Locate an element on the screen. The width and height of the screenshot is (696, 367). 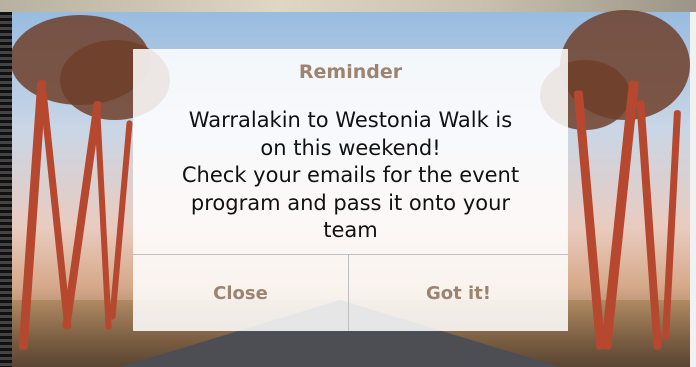
close-button: Close is located at coordinates (240, 293).